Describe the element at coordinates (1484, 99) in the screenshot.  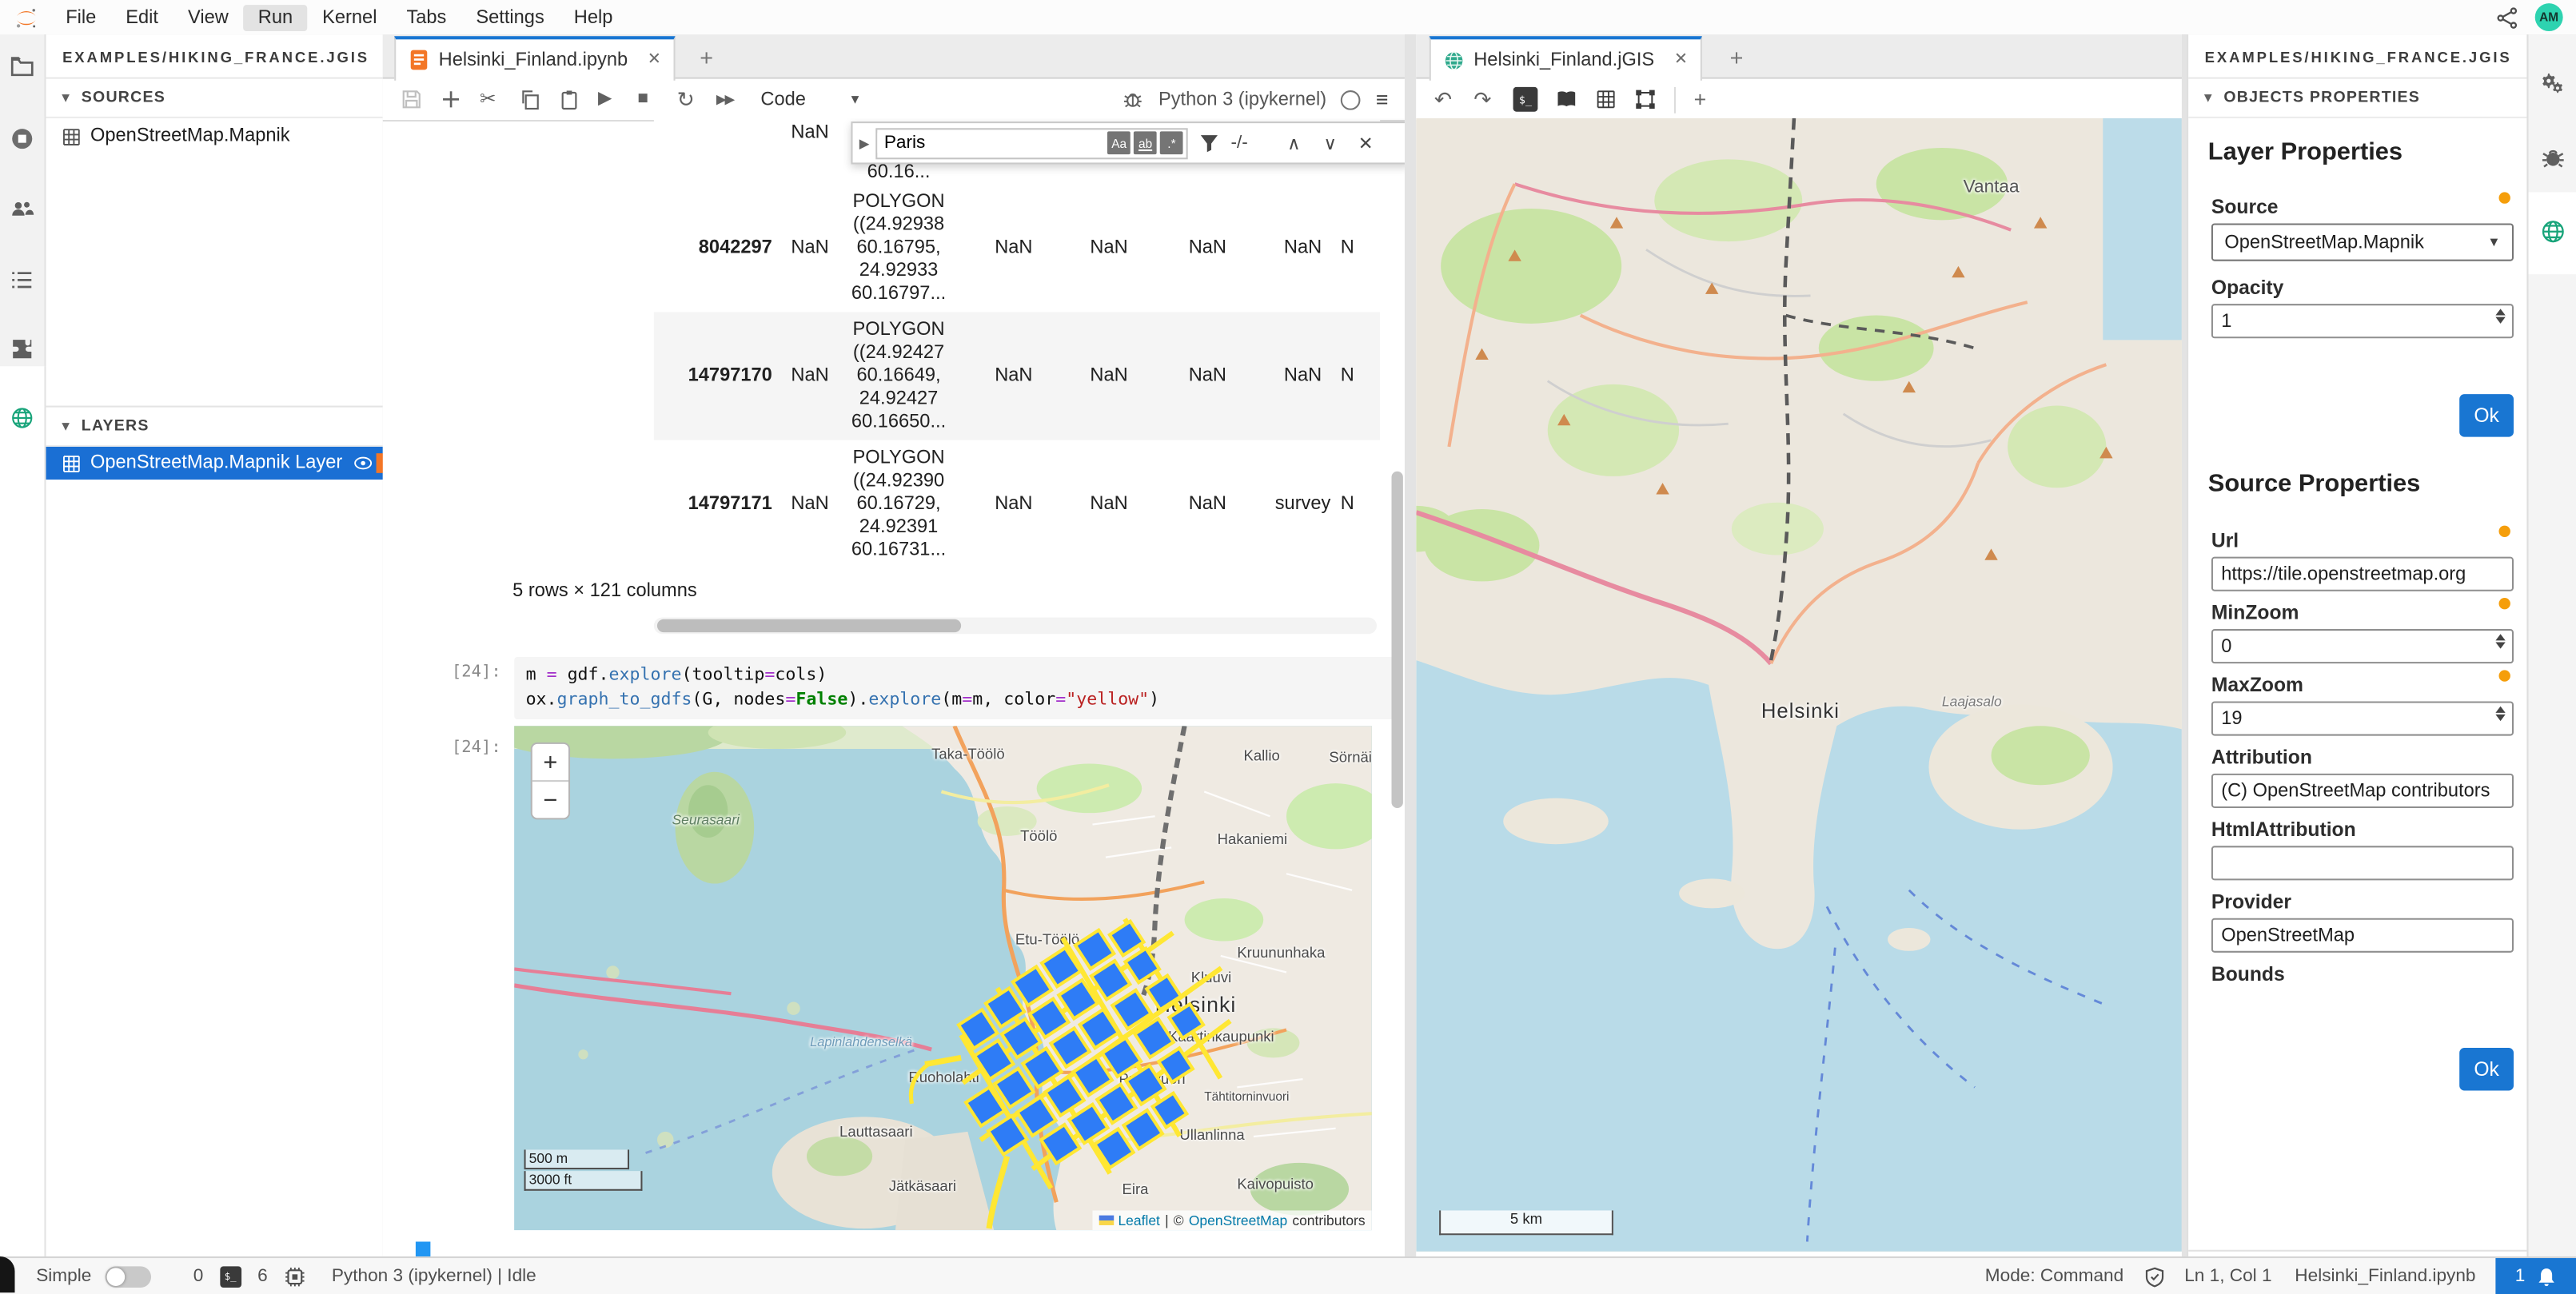
I see `redo-icon: ↷` at that location.